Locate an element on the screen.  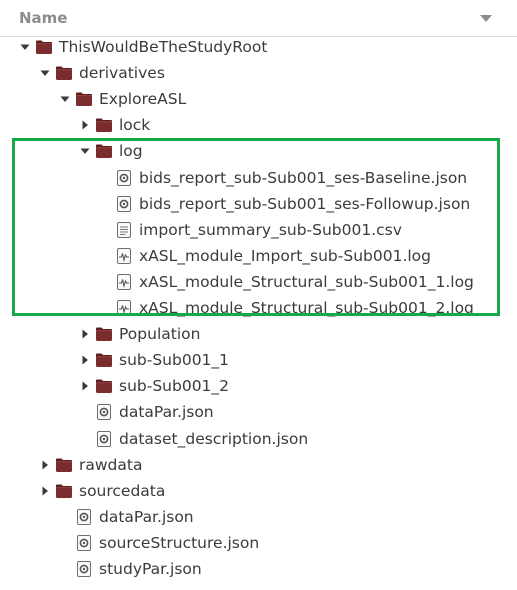
tree-file-studypar-json: studyPar.json is located at coordinates (258, 569).